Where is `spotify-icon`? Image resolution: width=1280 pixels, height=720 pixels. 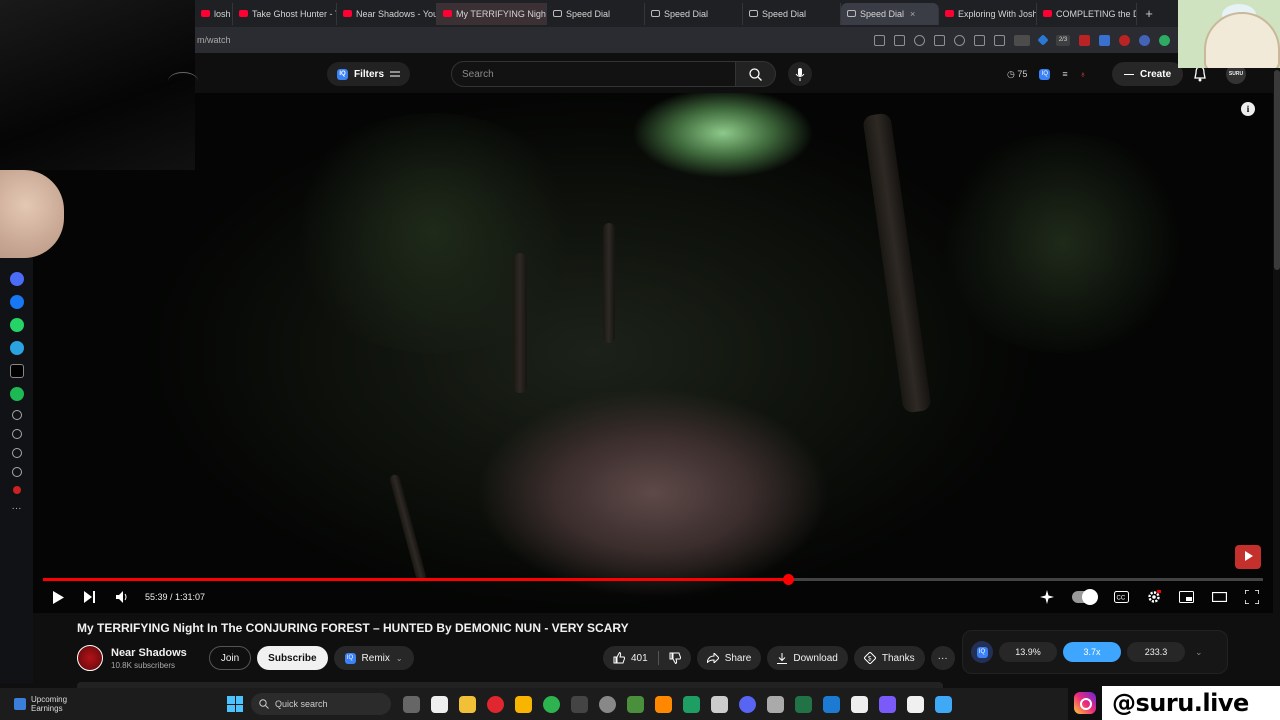 spotify-icon is located at coordinates (16, 394).